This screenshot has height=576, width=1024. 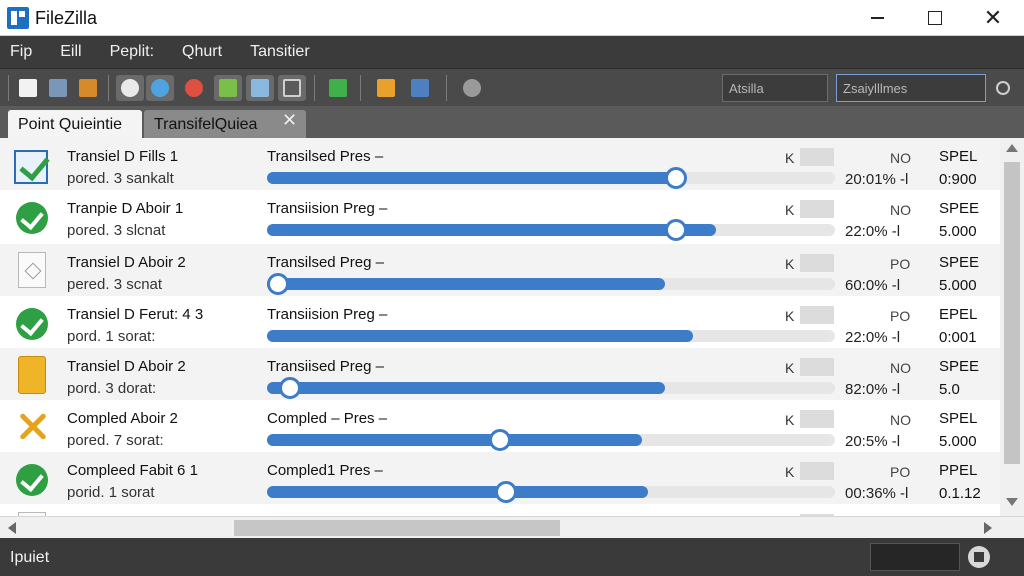 I want to click on folder-icon, so click(x=88, y=88).